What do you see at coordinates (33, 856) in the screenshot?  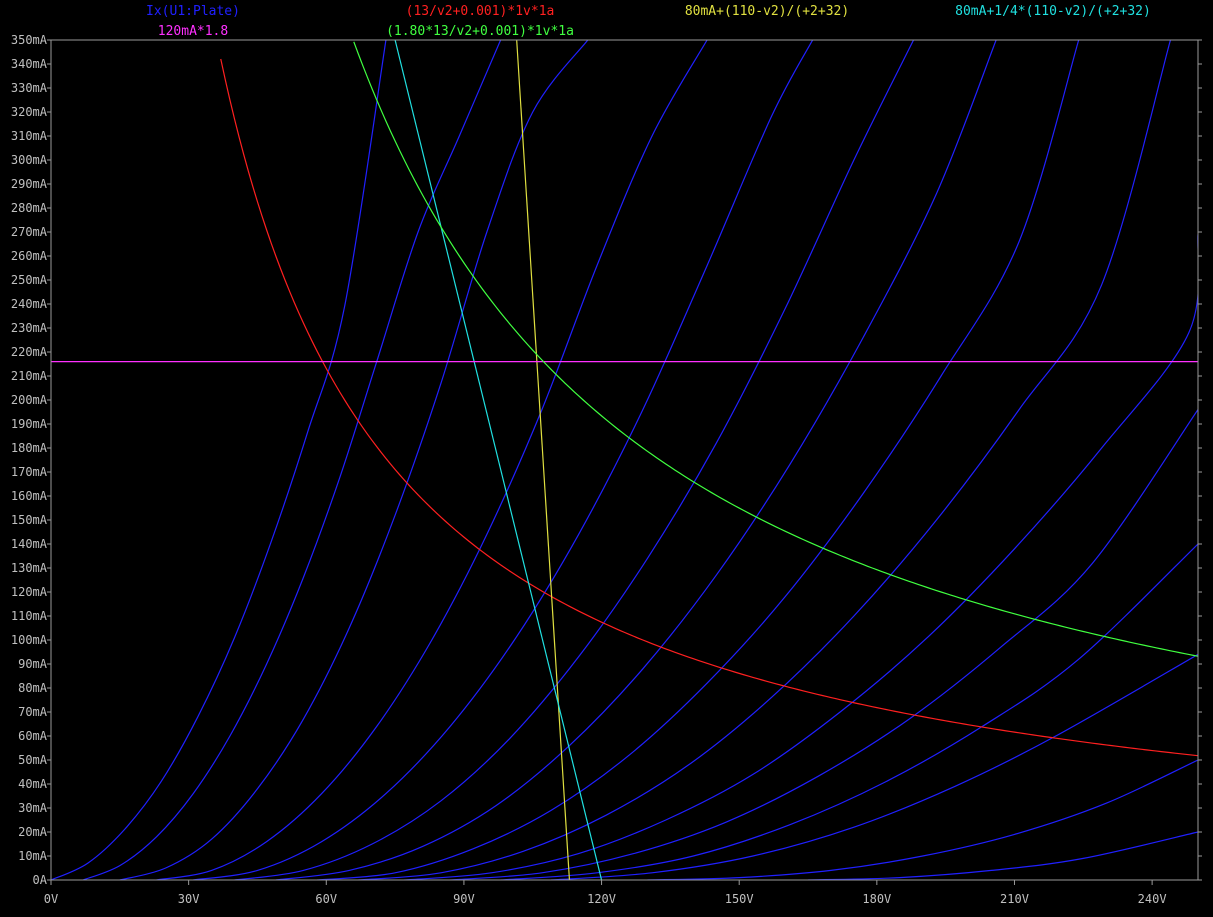 I see `y-tick-label: 10mA` at bounding box center [33, 856].